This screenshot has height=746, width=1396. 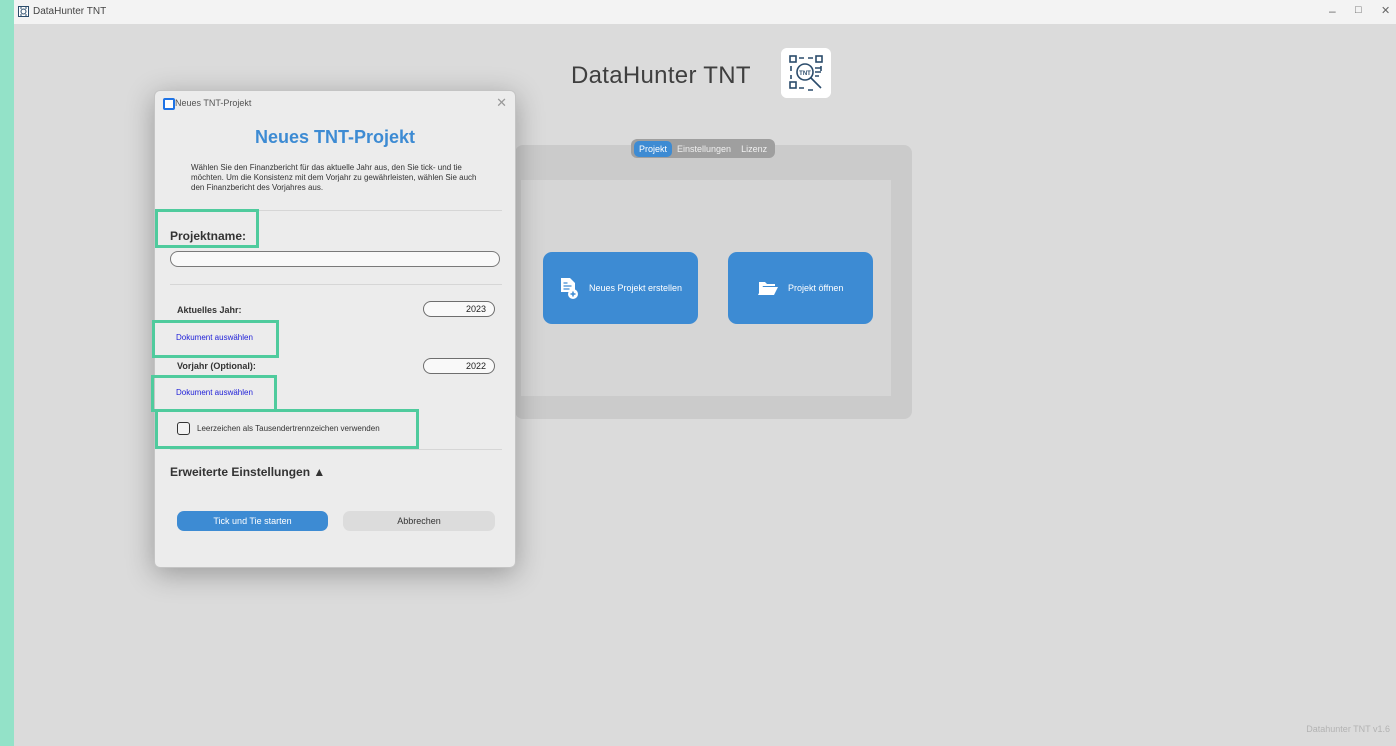 I want to click on highlight-current-document, so click(x=215, y=339).